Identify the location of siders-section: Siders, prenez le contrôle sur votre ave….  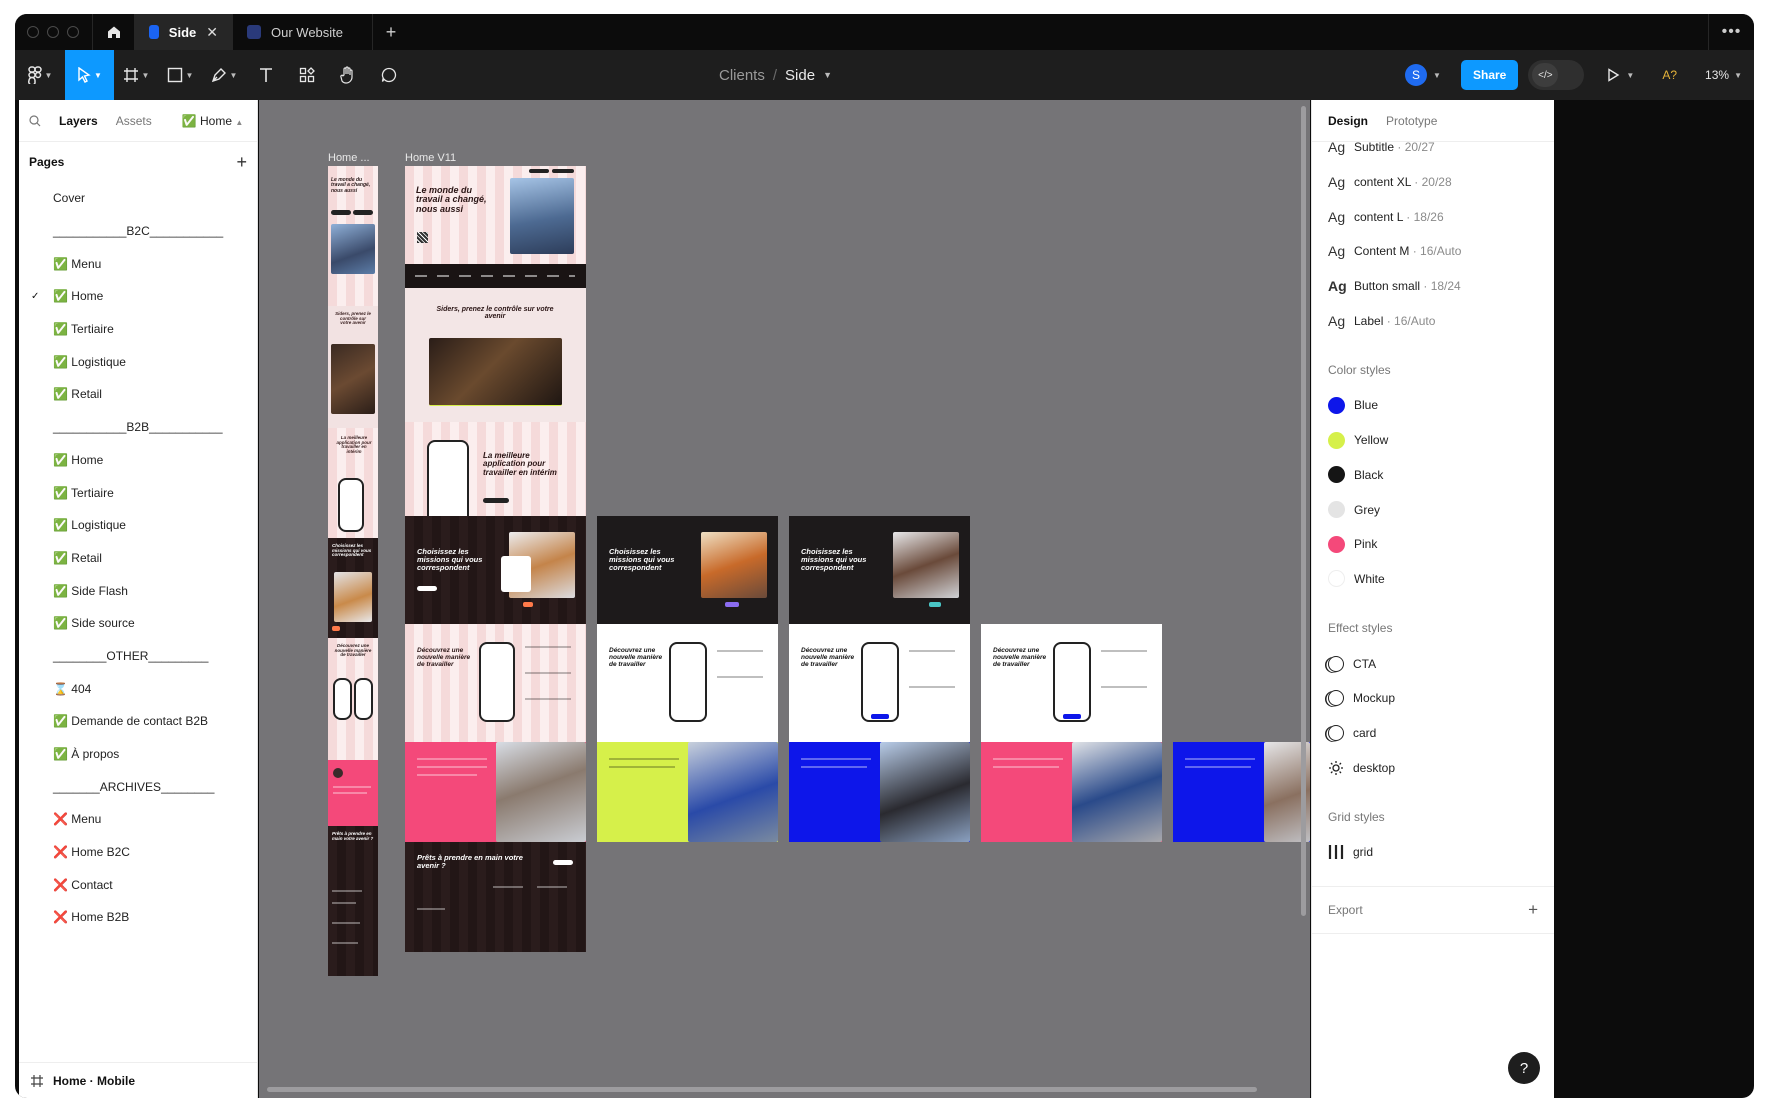
(495, 355).